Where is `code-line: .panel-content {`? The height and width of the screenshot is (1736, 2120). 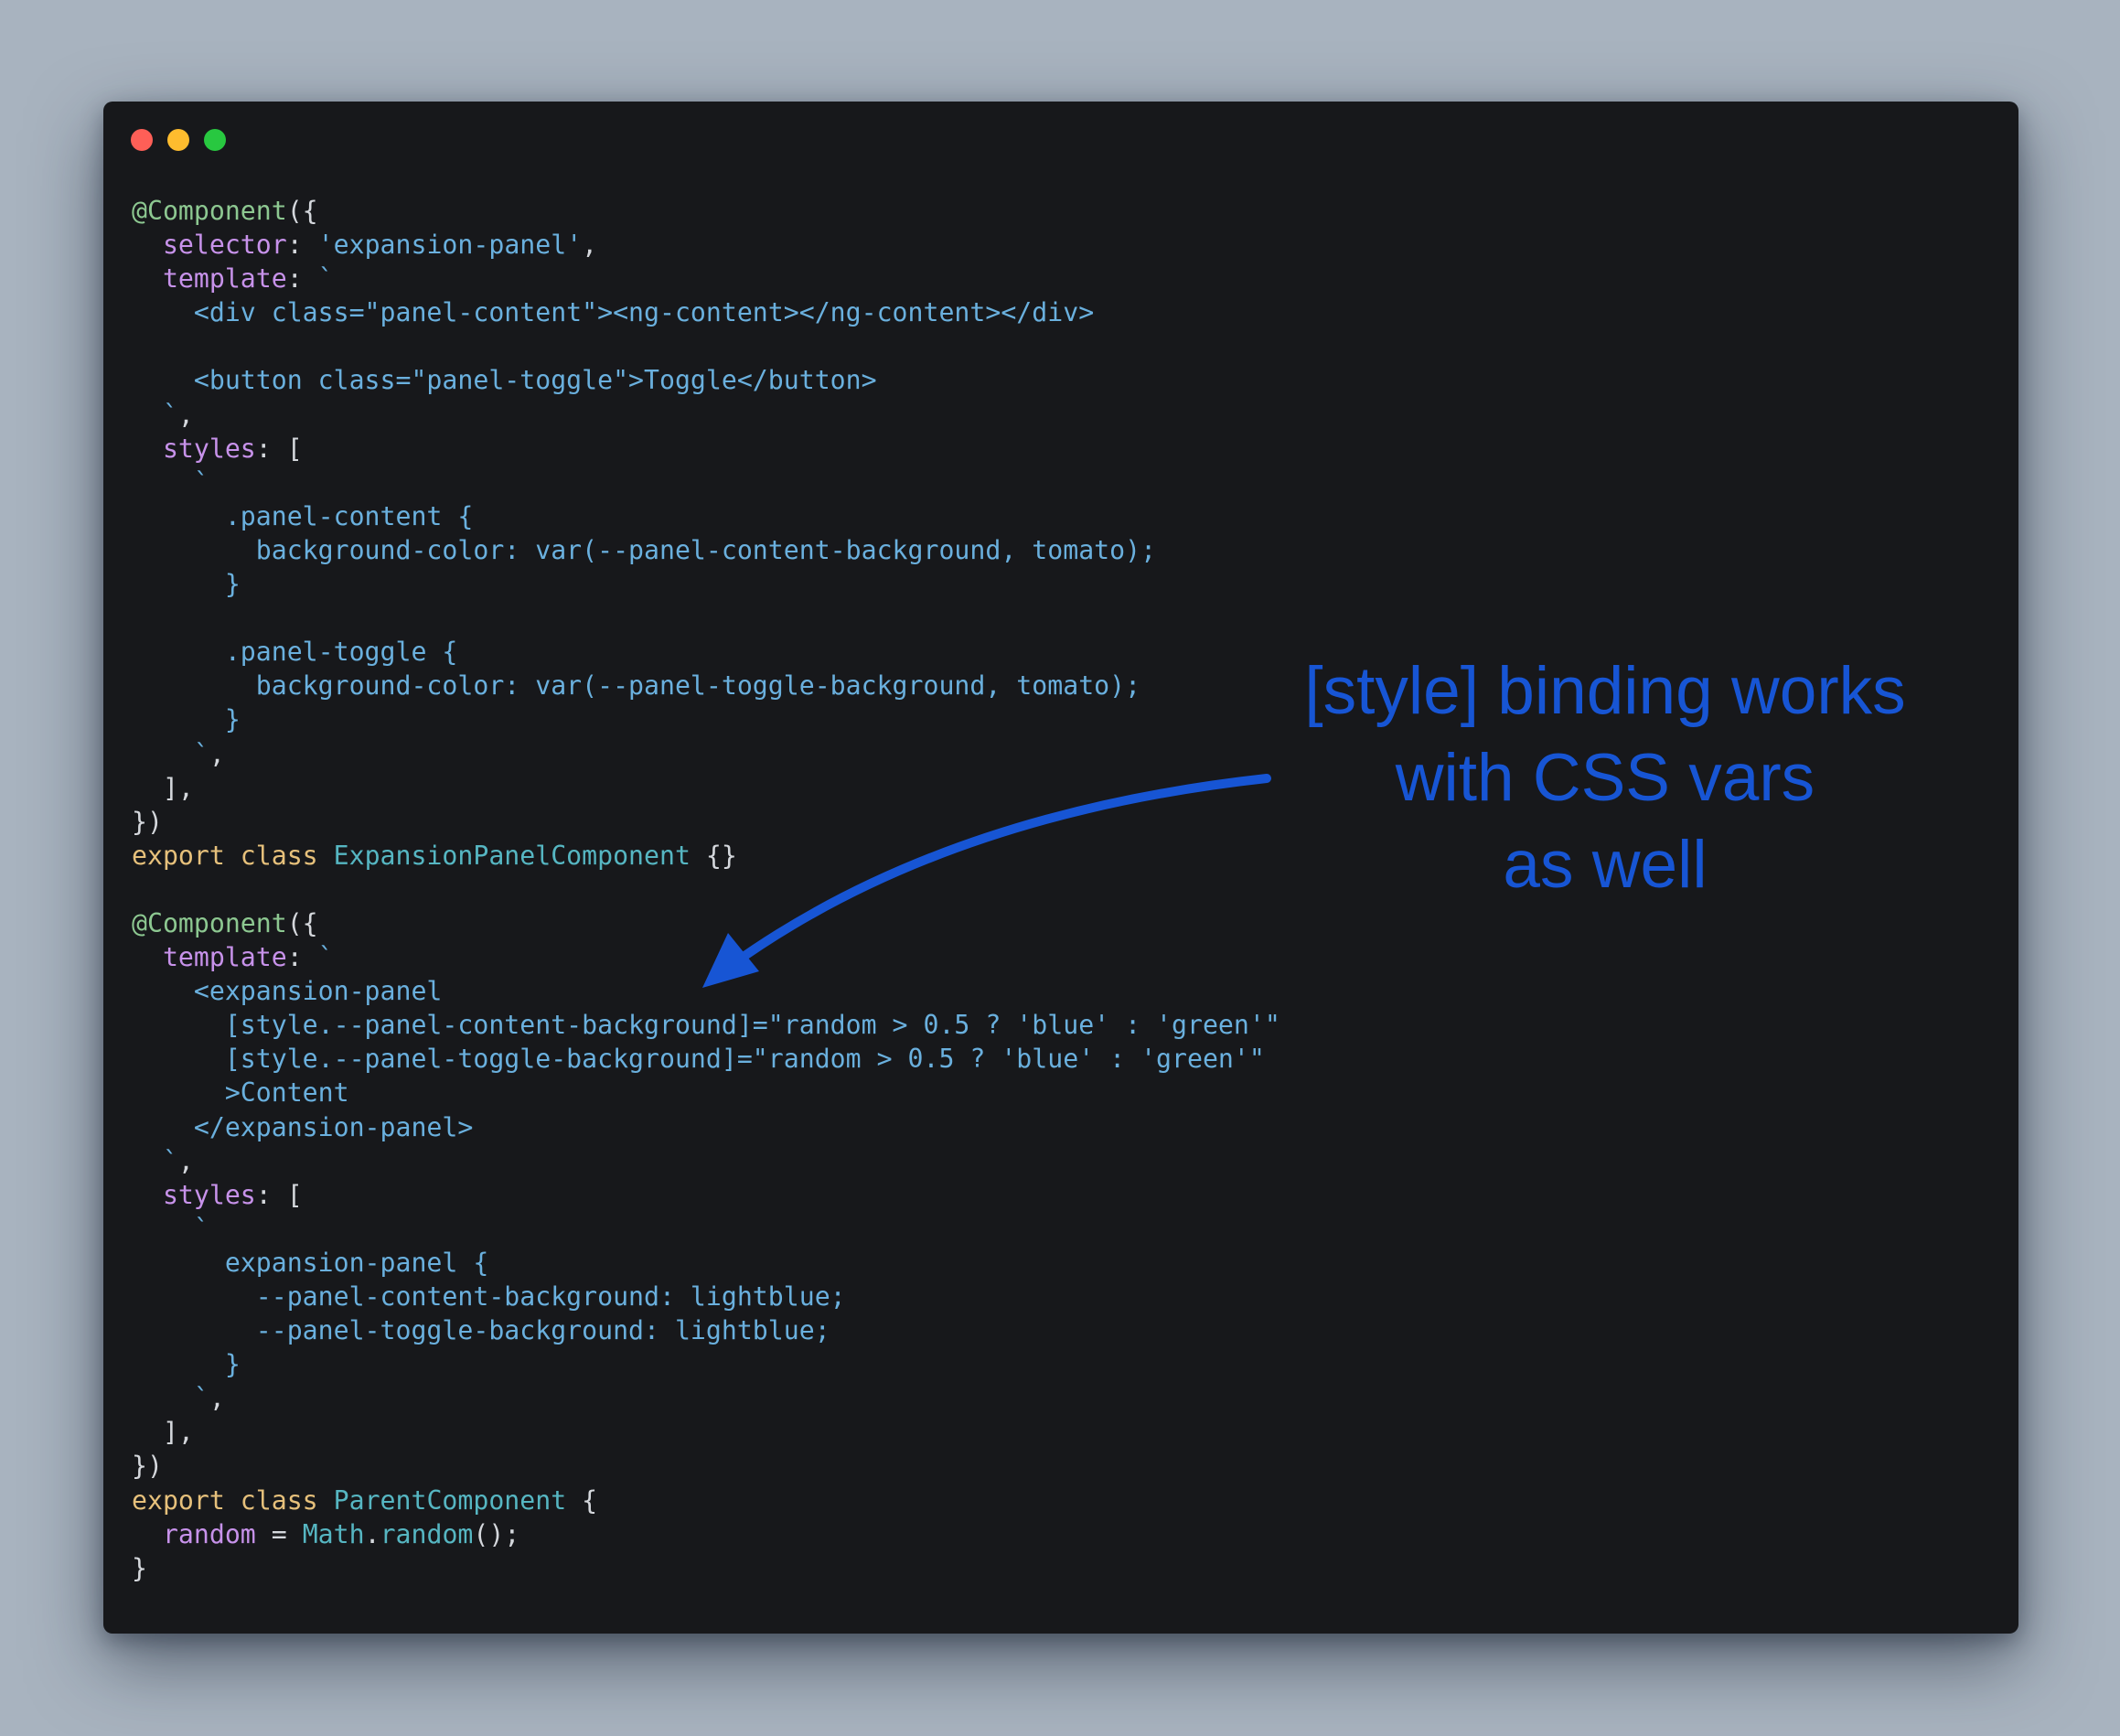
code-line: .panel-content { is located at coordinates (706, 516).